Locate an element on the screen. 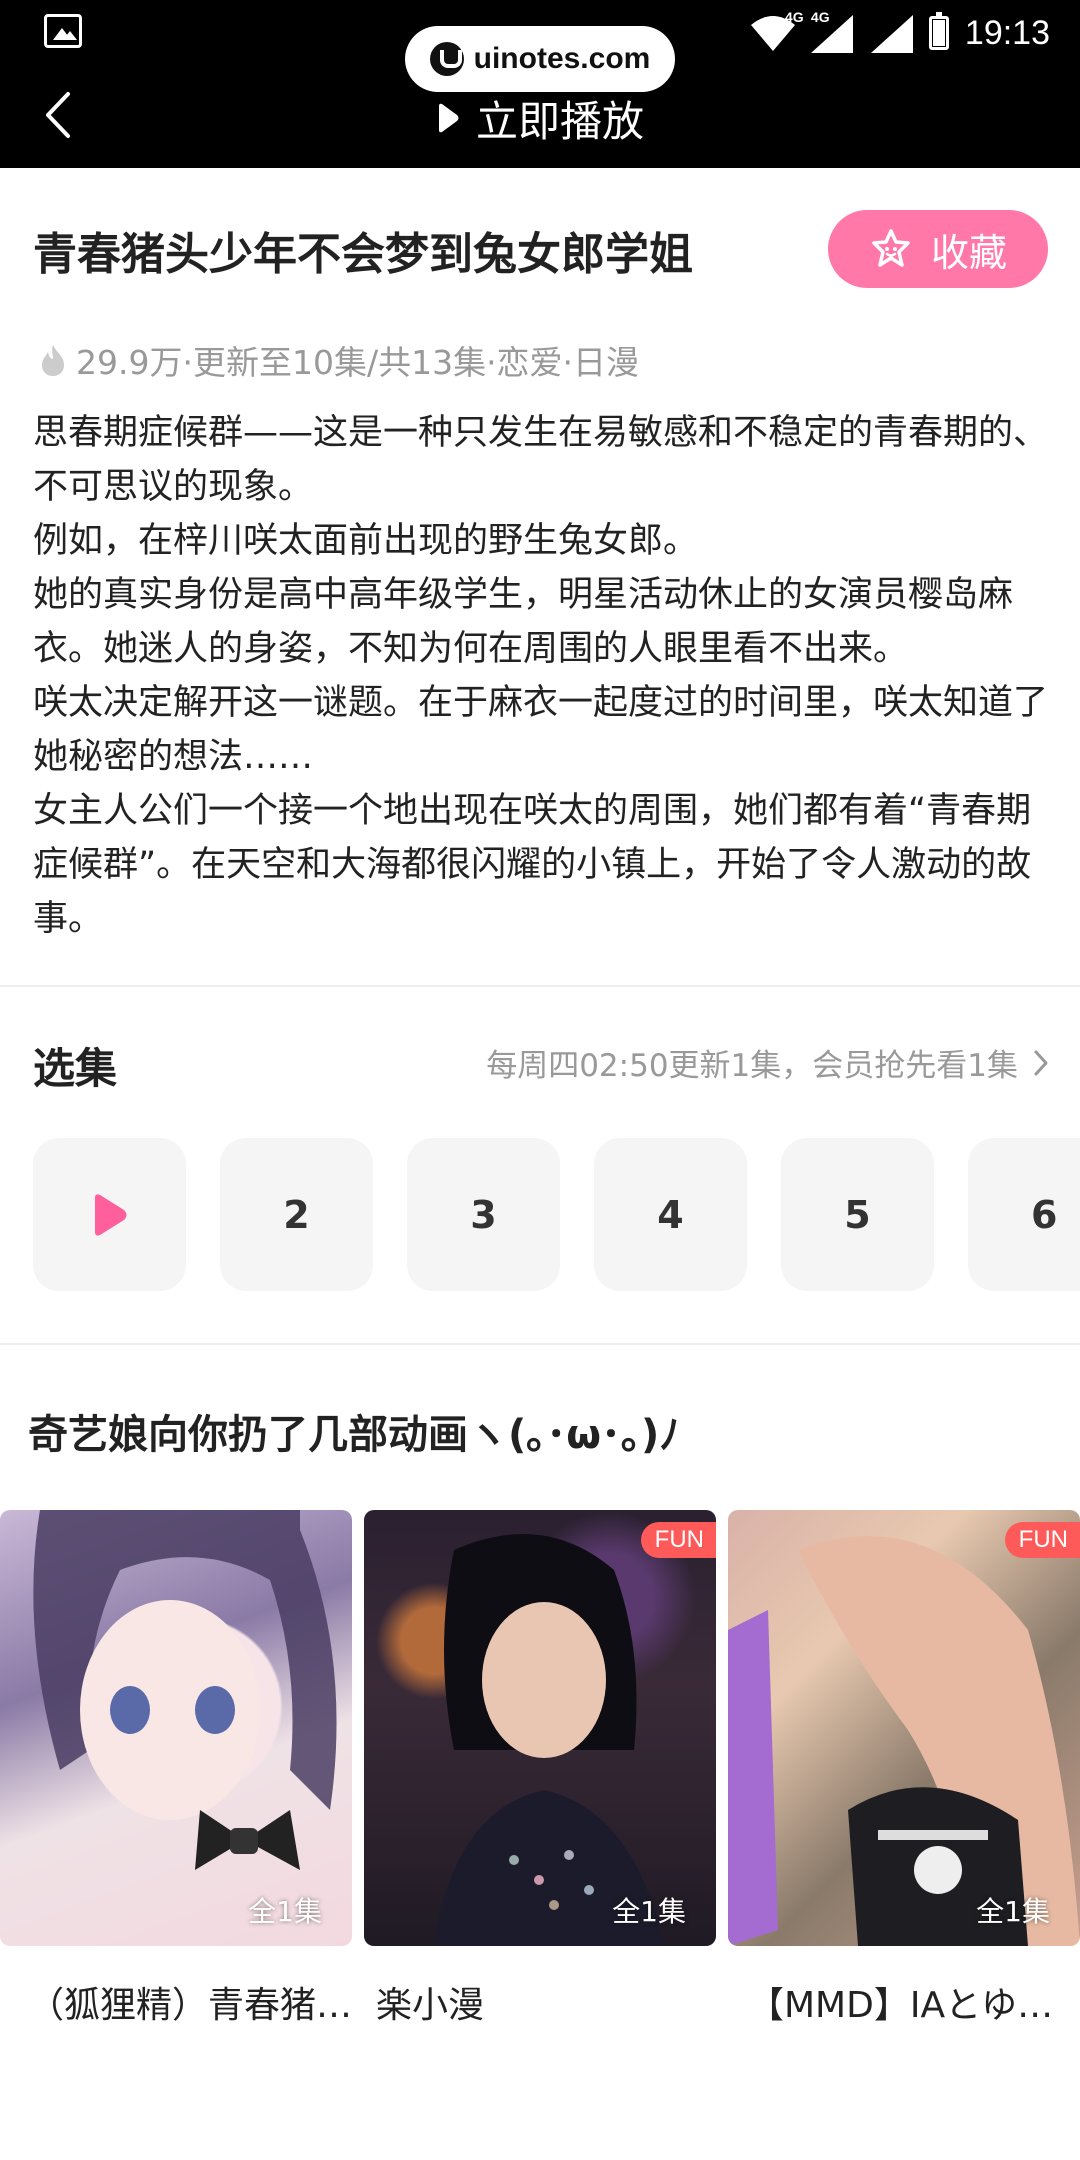  show-title: 青春猪头少年不会梦到兔女郎学姐 is located at coordinates (363, 254).